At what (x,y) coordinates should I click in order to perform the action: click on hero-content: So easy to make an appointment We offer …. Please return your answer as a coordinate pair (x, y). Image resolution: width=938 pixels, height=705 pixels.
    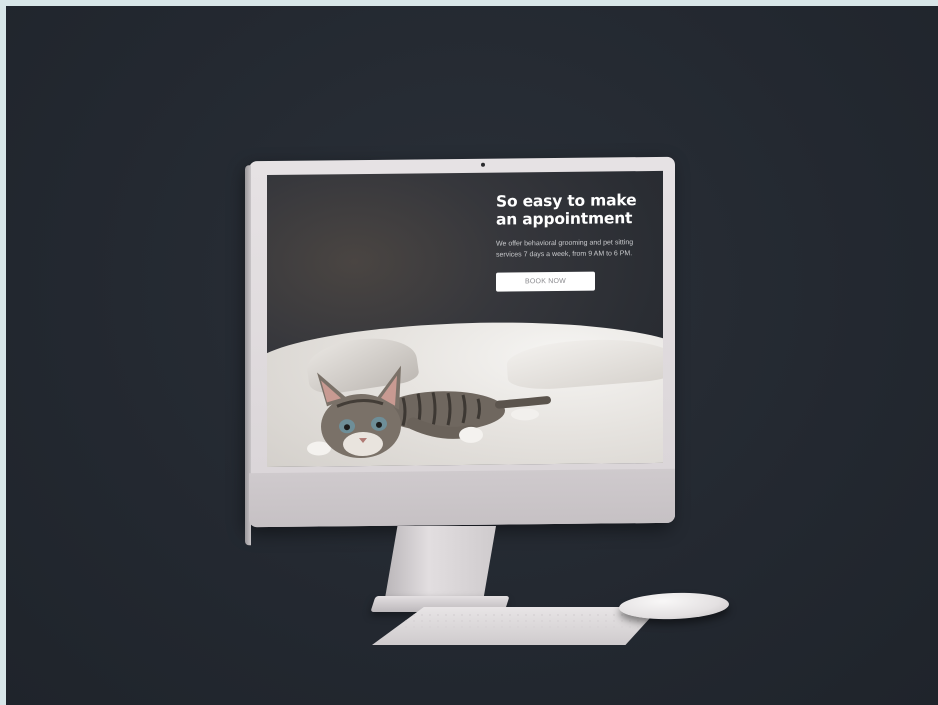
    Looking at the image, I should click on (576, 241).